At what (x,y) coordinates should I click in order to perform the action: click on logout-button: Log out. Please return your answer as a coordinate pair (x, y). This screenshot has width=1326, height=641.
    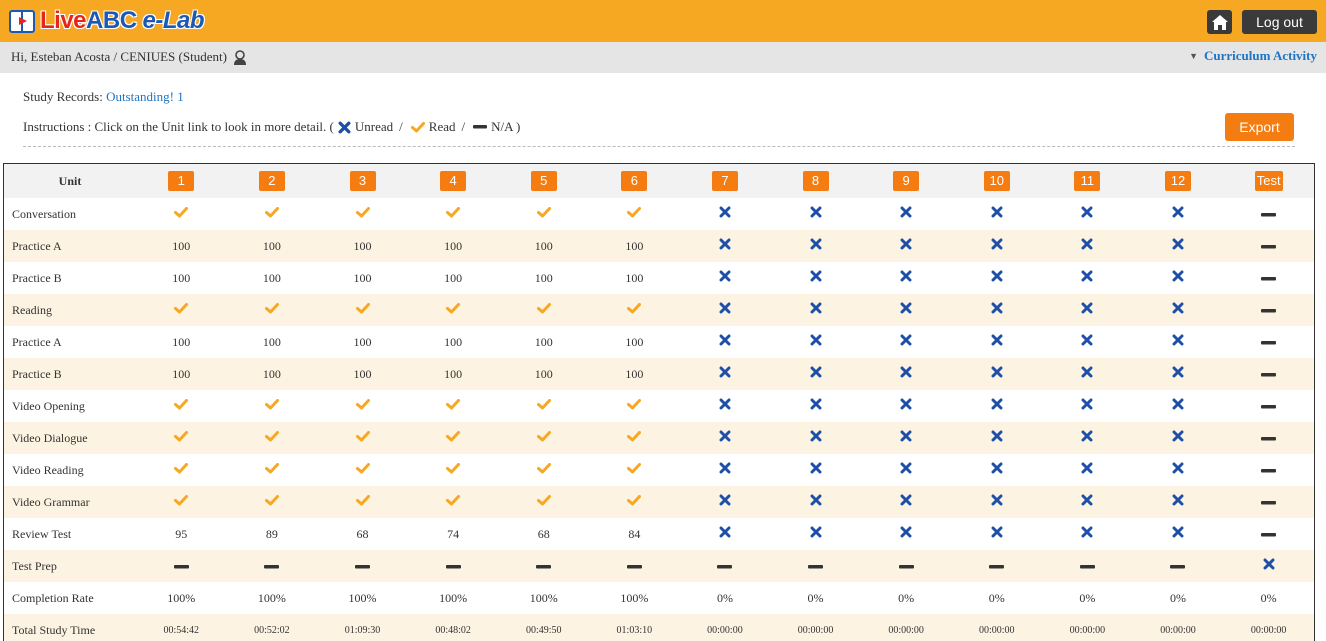
    Looking at the image, I should click on (1279, 22).